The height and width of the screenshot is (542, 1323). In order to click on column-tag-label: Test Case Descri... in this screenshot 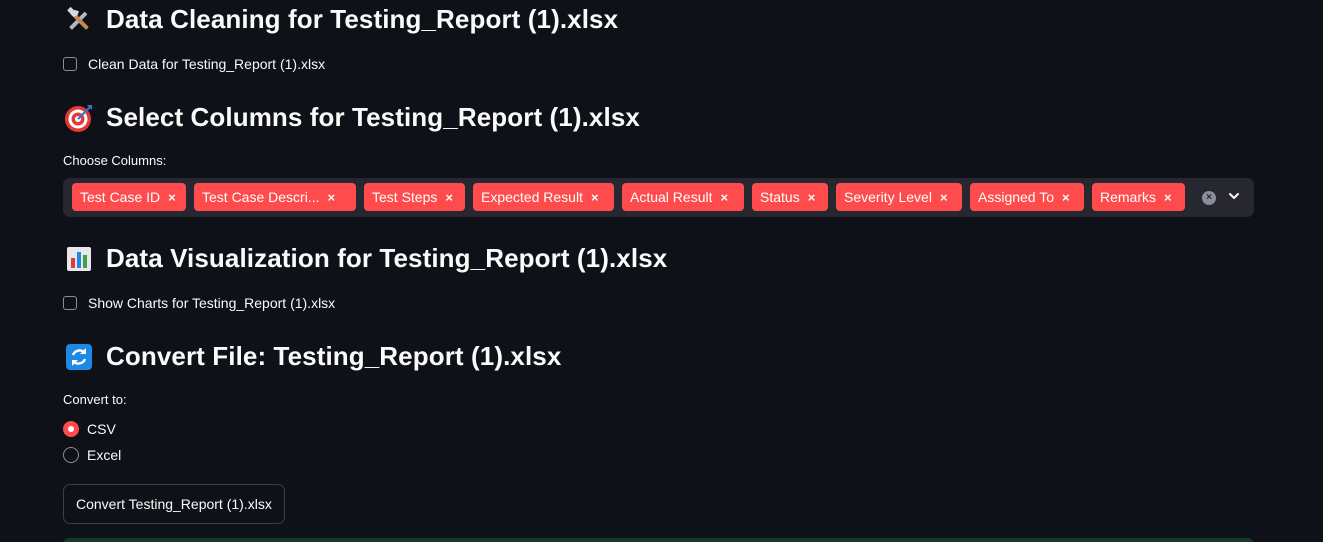, I will do `click(261, 197)`.